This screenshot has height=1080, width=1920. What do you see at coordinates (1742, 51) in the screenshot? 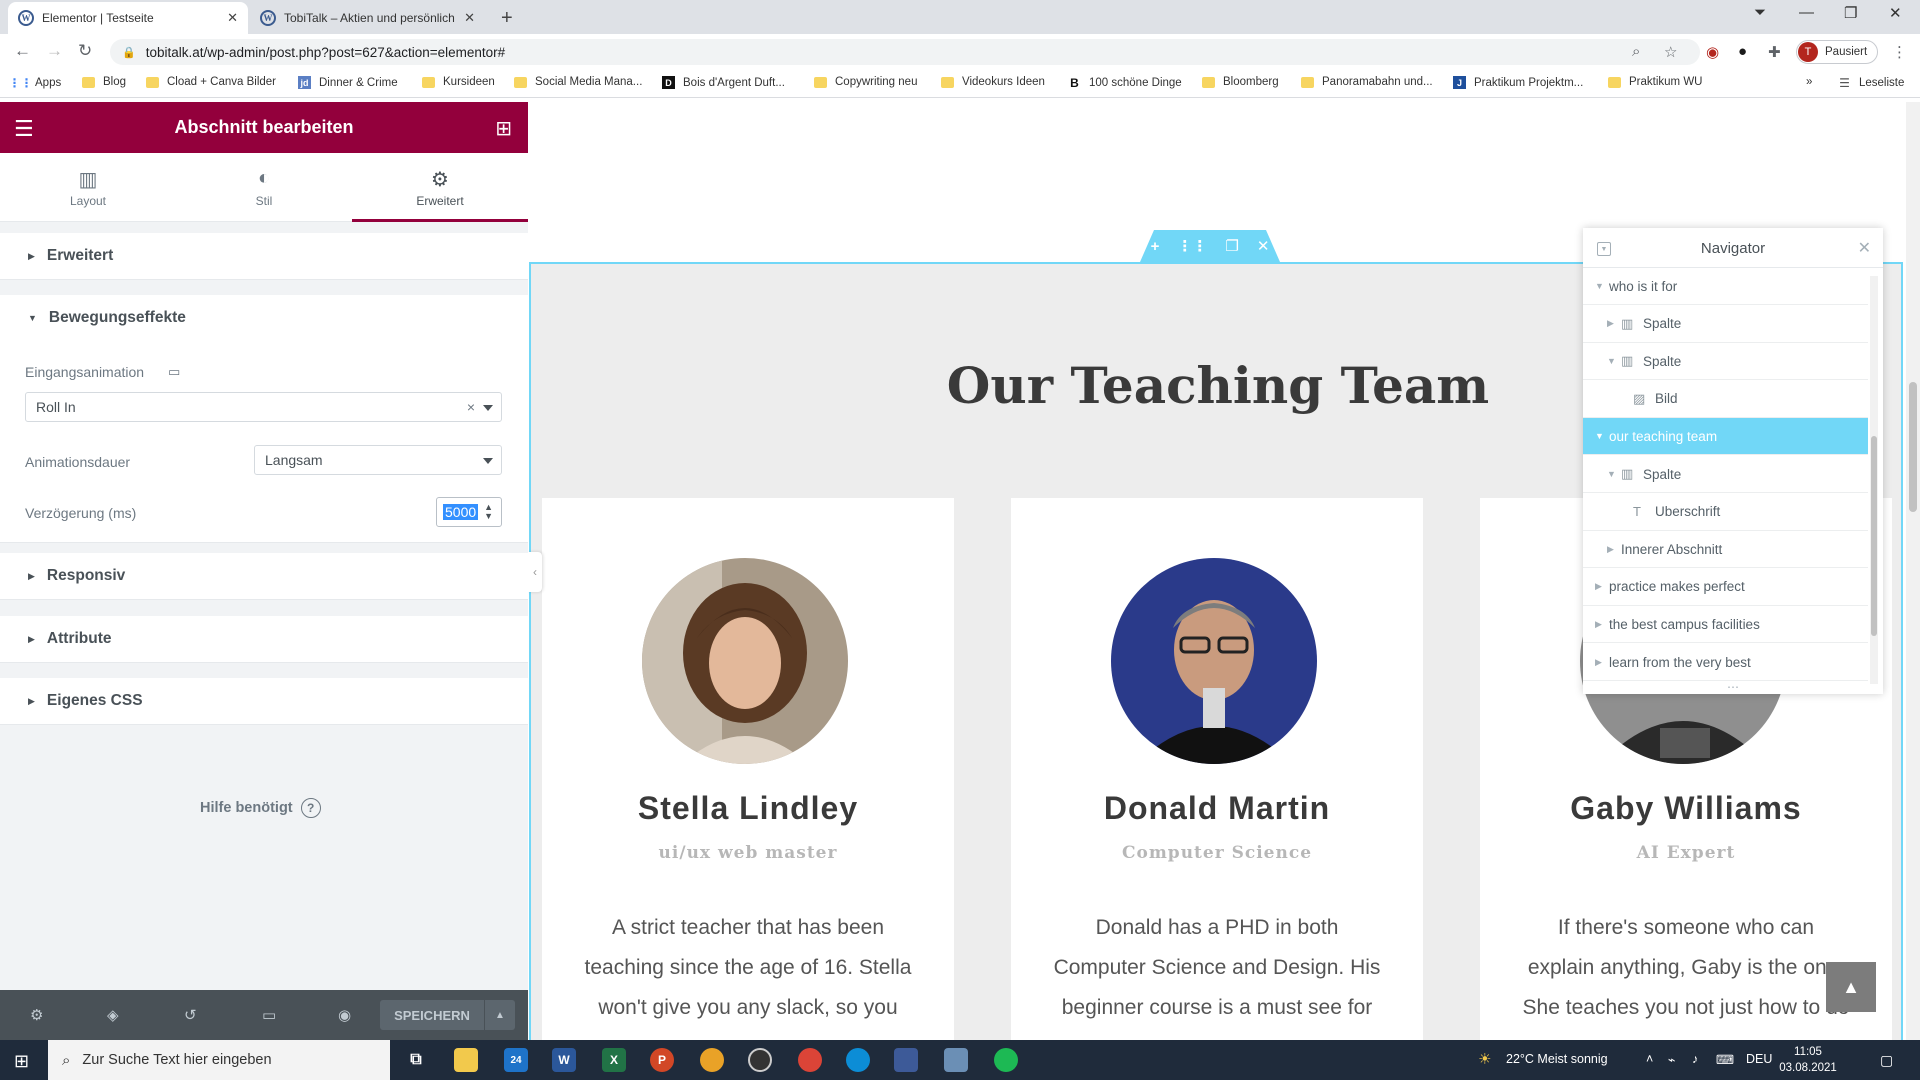
I see `grammarly-icon: ●` at bounding box center [1742, 51].